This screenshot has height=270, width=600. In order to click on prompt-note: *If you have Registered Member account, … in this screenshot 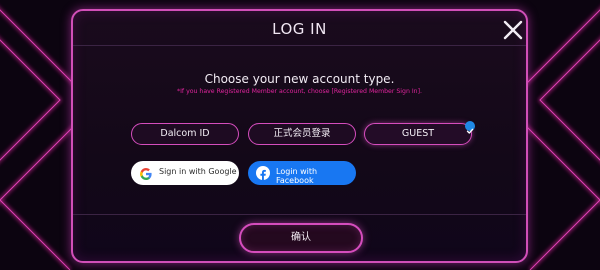, I will do `click(299, 91)`.